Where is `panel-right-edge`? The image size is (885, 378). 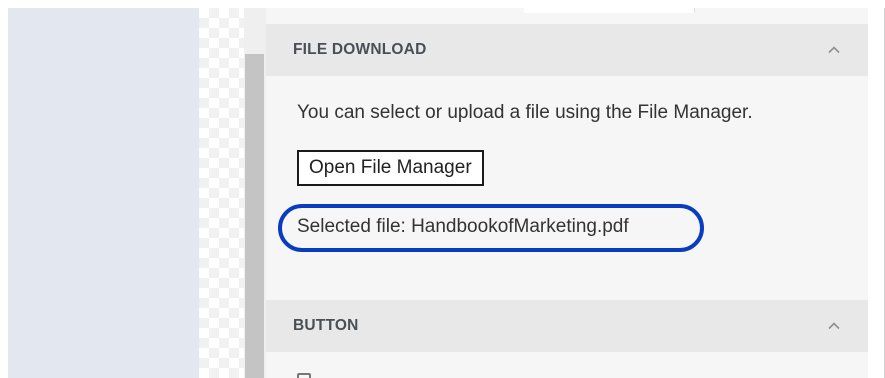 panel-right-edge is located at coordinates (876, 193).